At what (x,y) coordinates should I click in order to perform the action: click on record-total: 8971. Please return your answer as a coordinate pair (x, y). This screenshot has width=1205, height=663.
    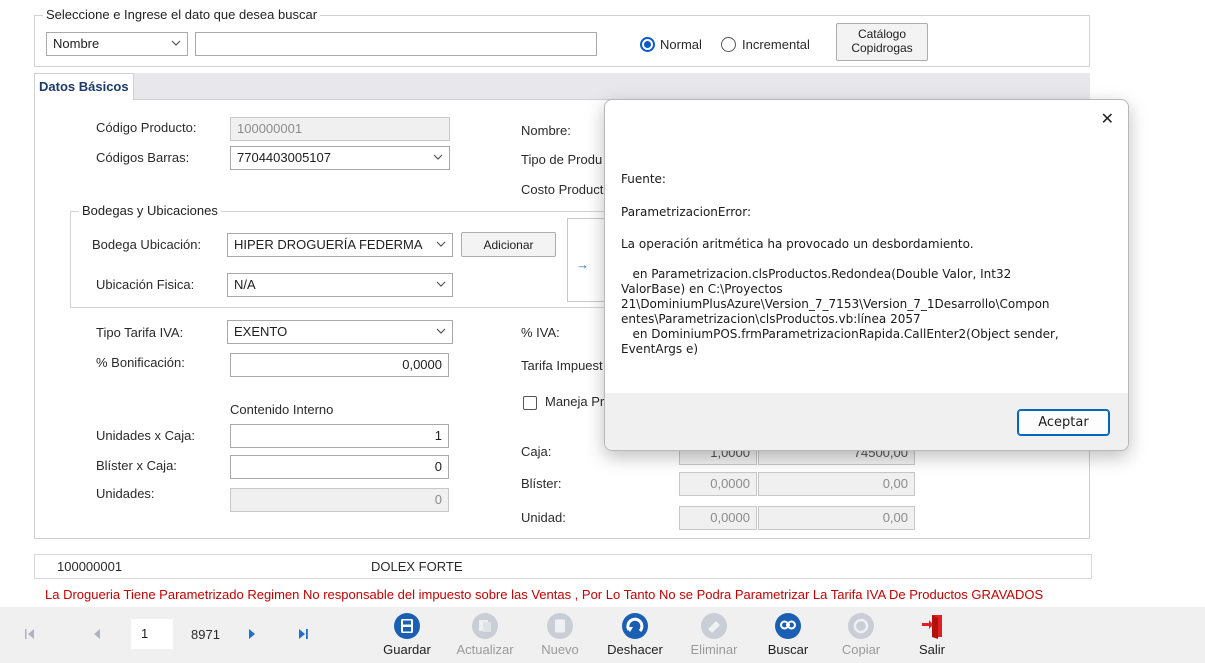
    Looking at the image, I should click on (205, 634).